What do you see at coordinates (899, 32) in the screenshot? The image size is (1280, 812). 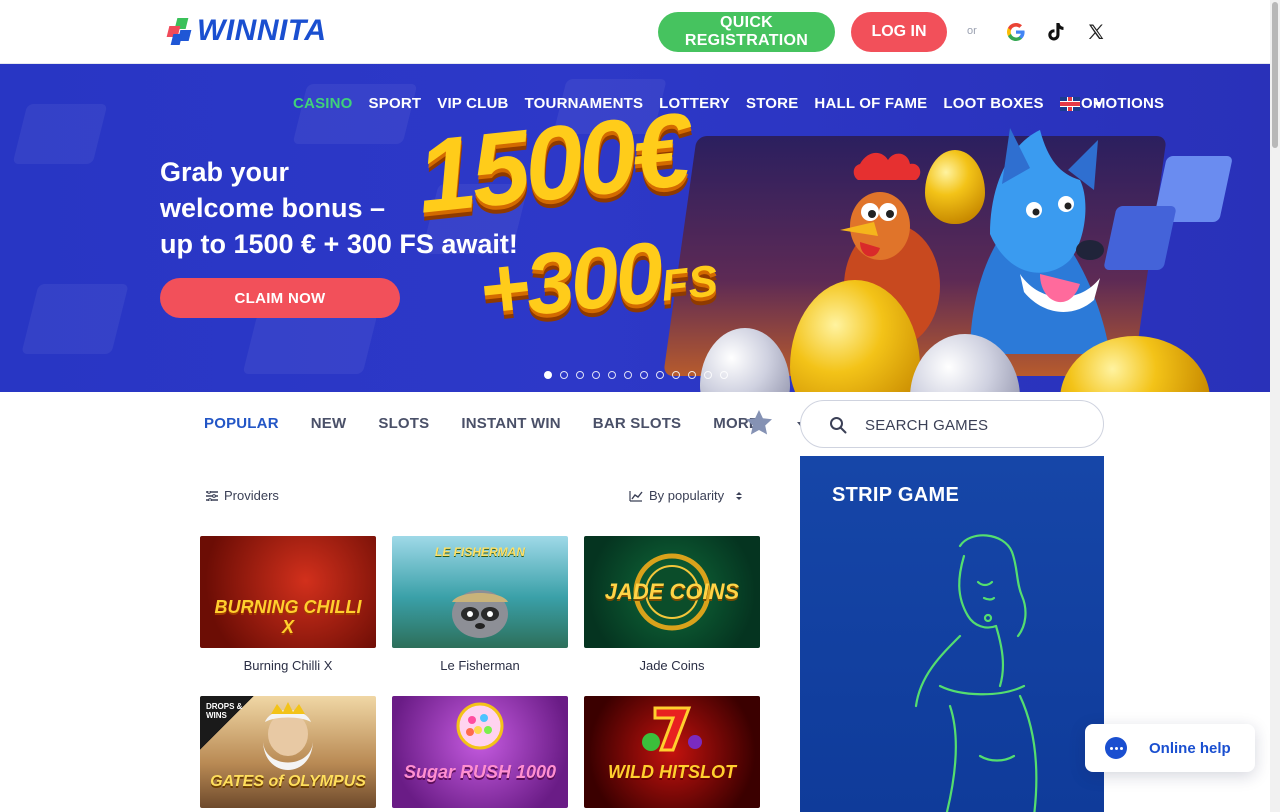 I see `login-button: LOG IN` at bounding box center [899, 32].